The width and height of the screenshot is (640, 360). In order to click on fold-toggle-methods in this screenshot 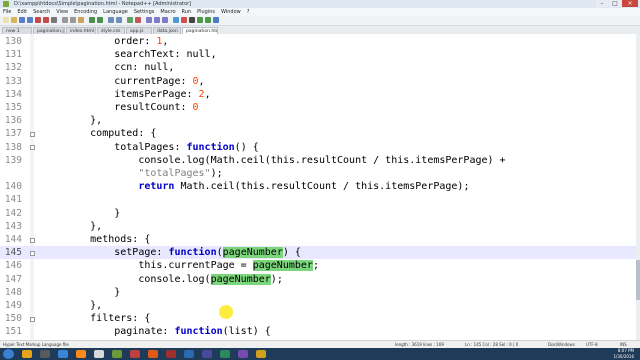, I will do `click(32, 240)`.